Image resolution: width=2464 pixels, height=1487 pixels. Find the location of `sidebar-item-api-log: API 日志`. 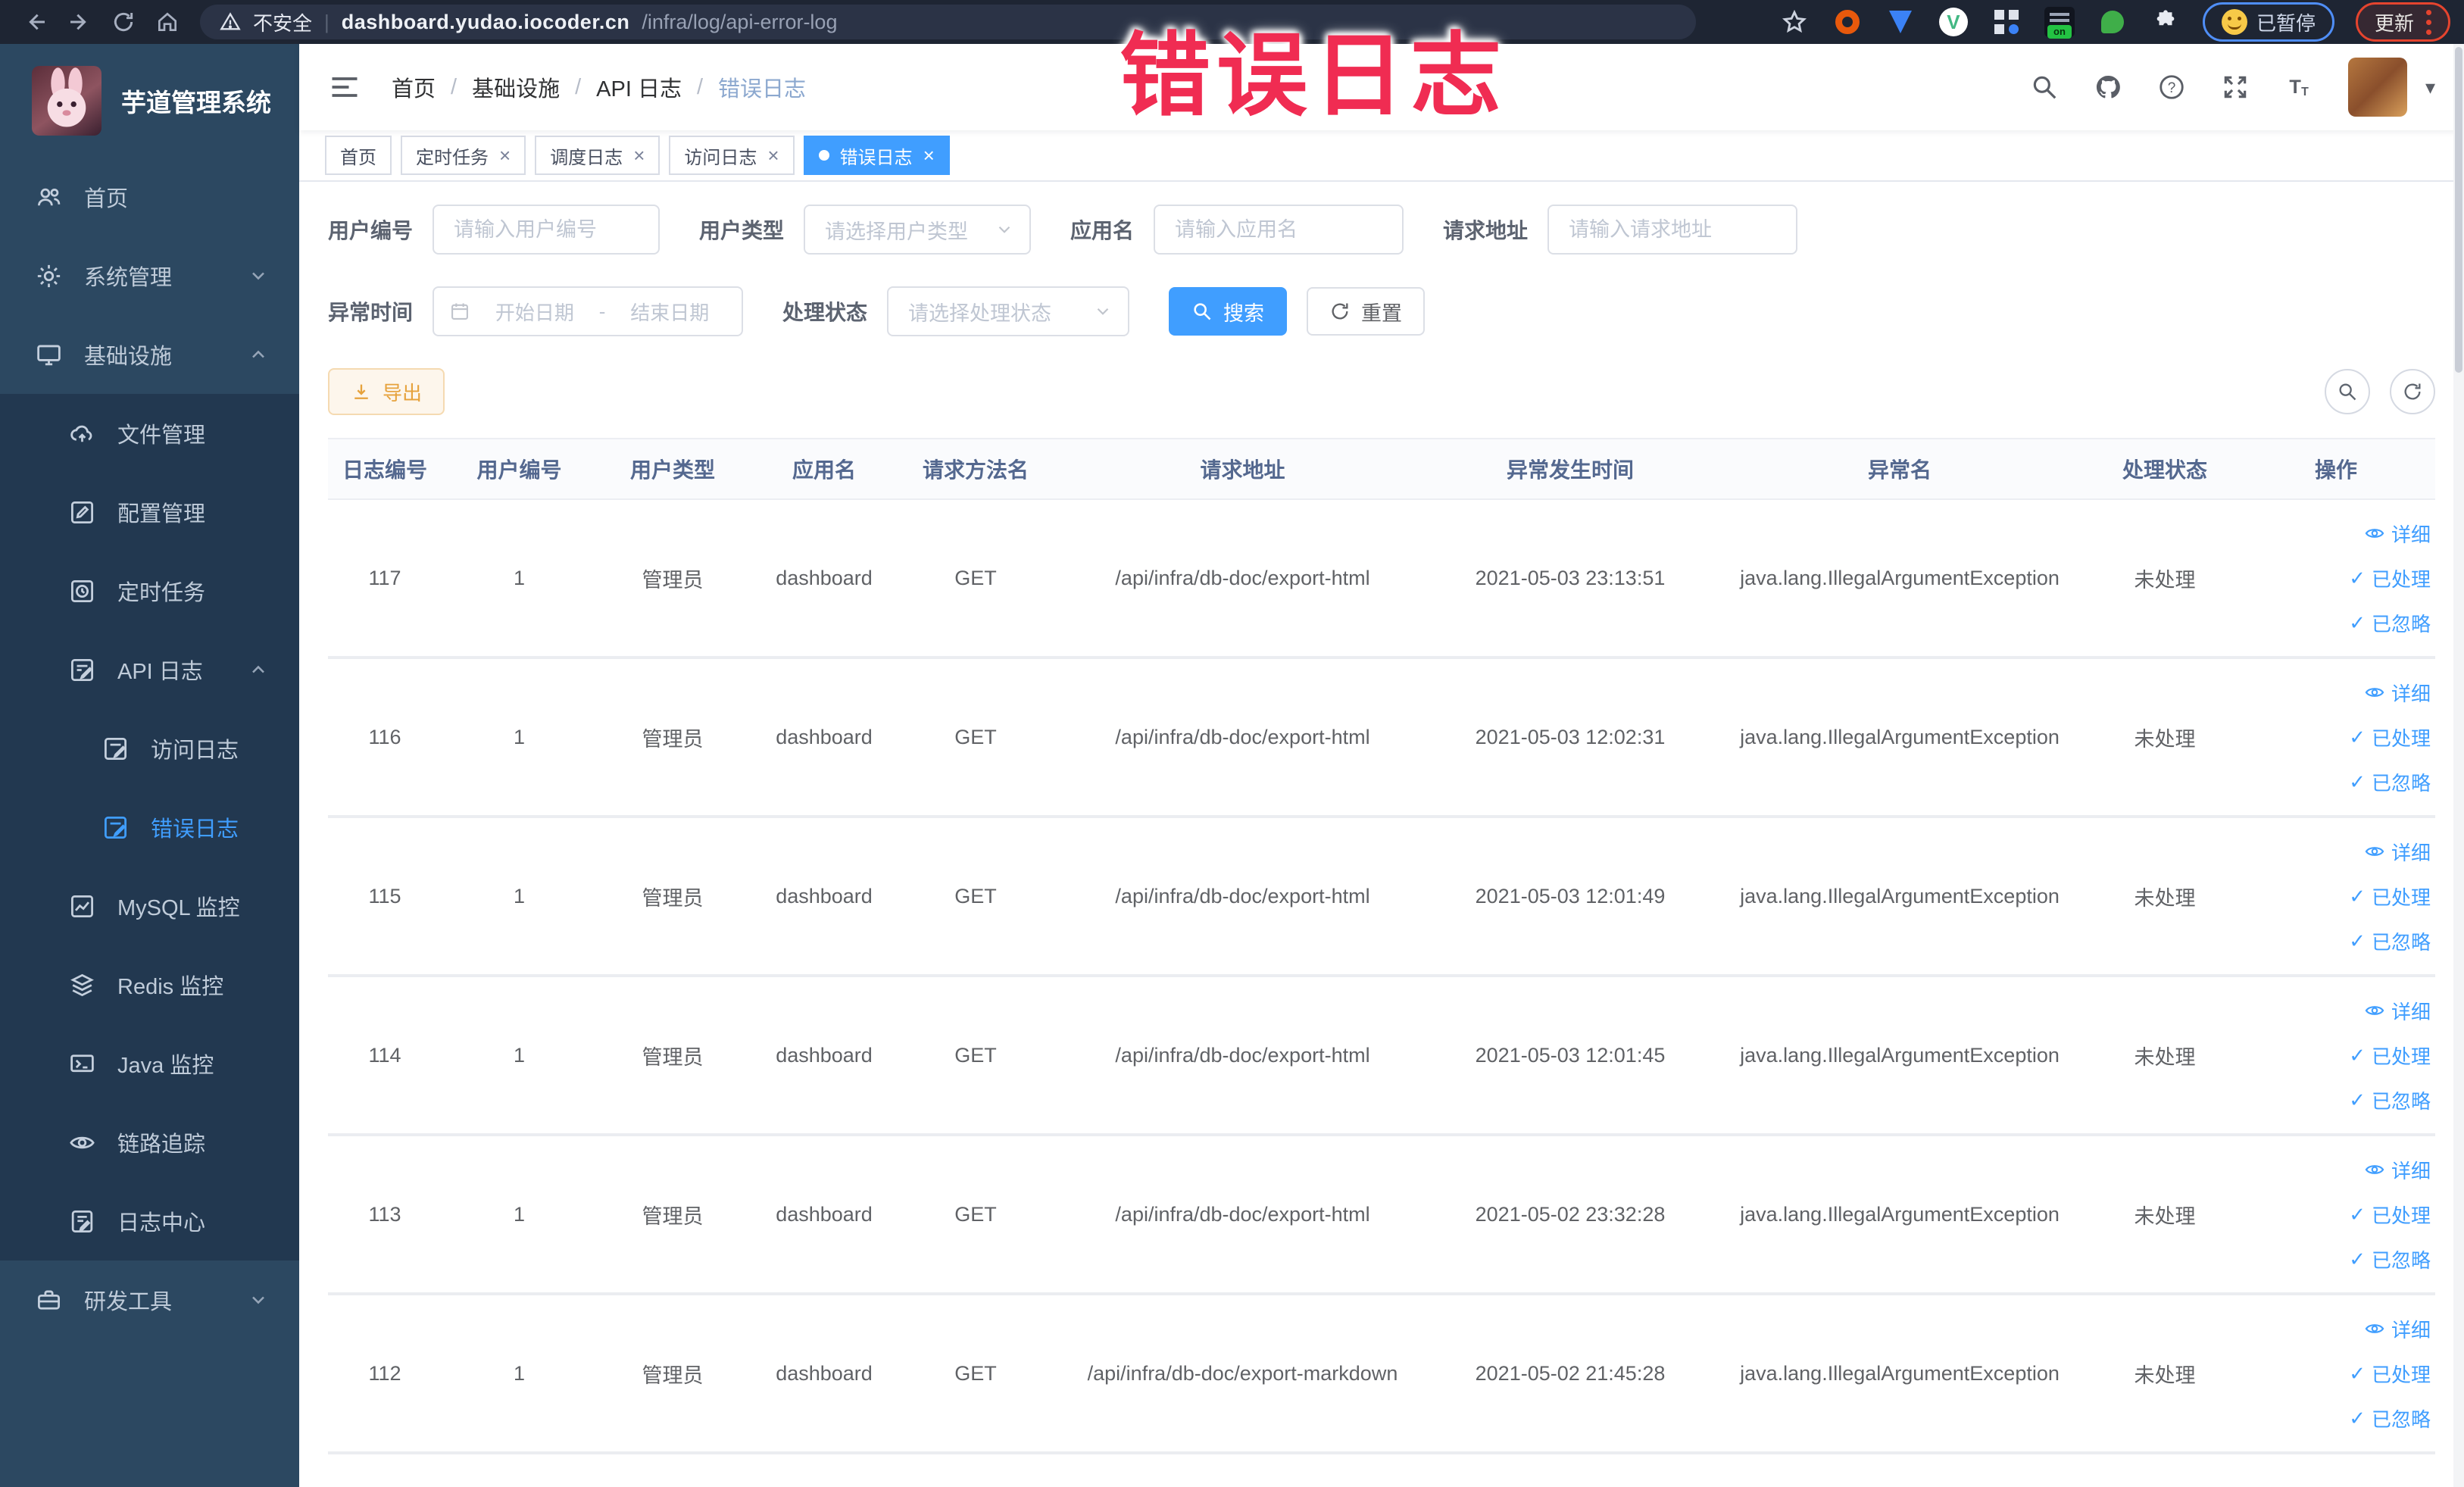

sidebar-item-api-log: API 日志 is located at coordinates (149, 669).